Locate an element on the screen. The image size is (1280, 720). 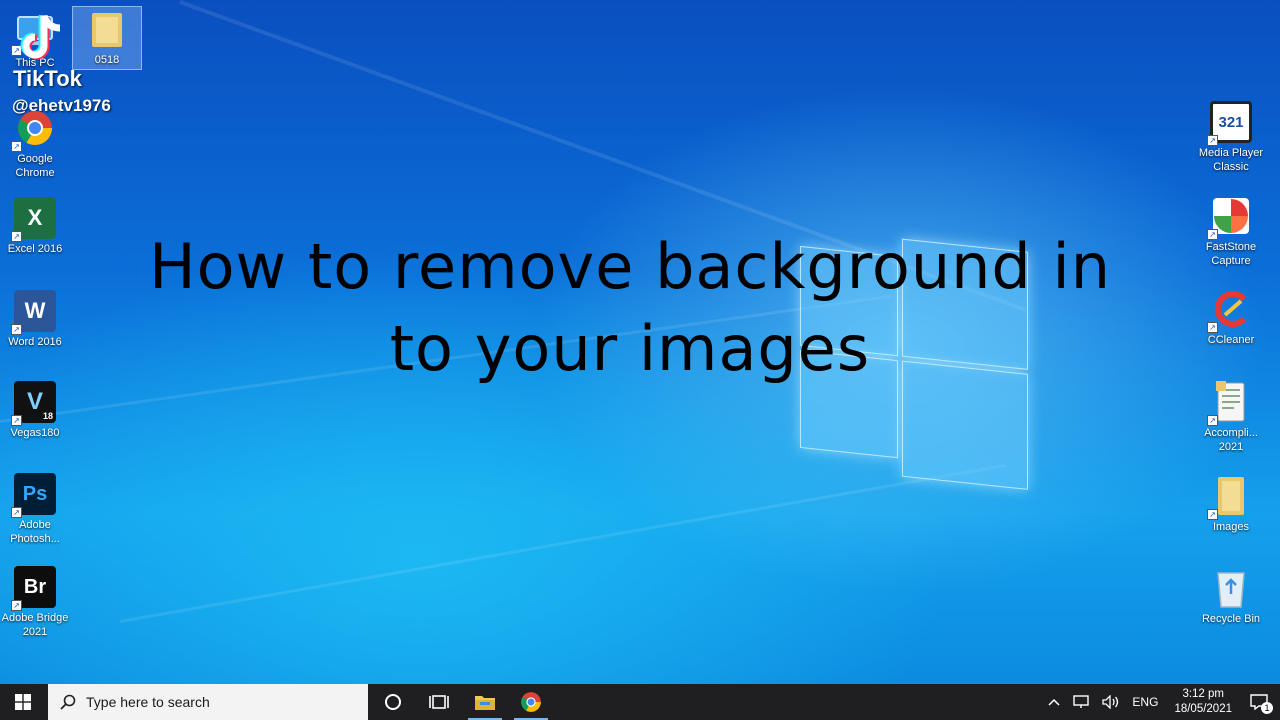
notification-count-badge: 1 is located at coordinates (1267, 708).